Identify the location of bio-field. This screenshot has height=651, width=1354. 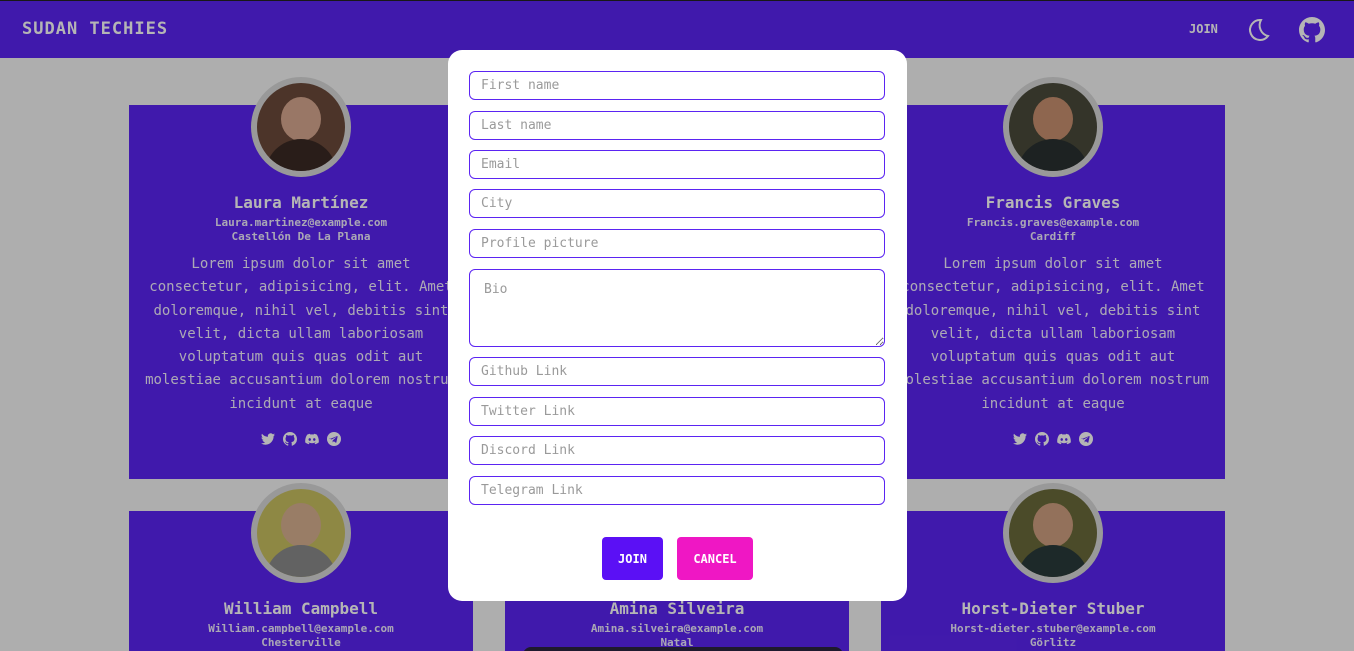
(677, 308).